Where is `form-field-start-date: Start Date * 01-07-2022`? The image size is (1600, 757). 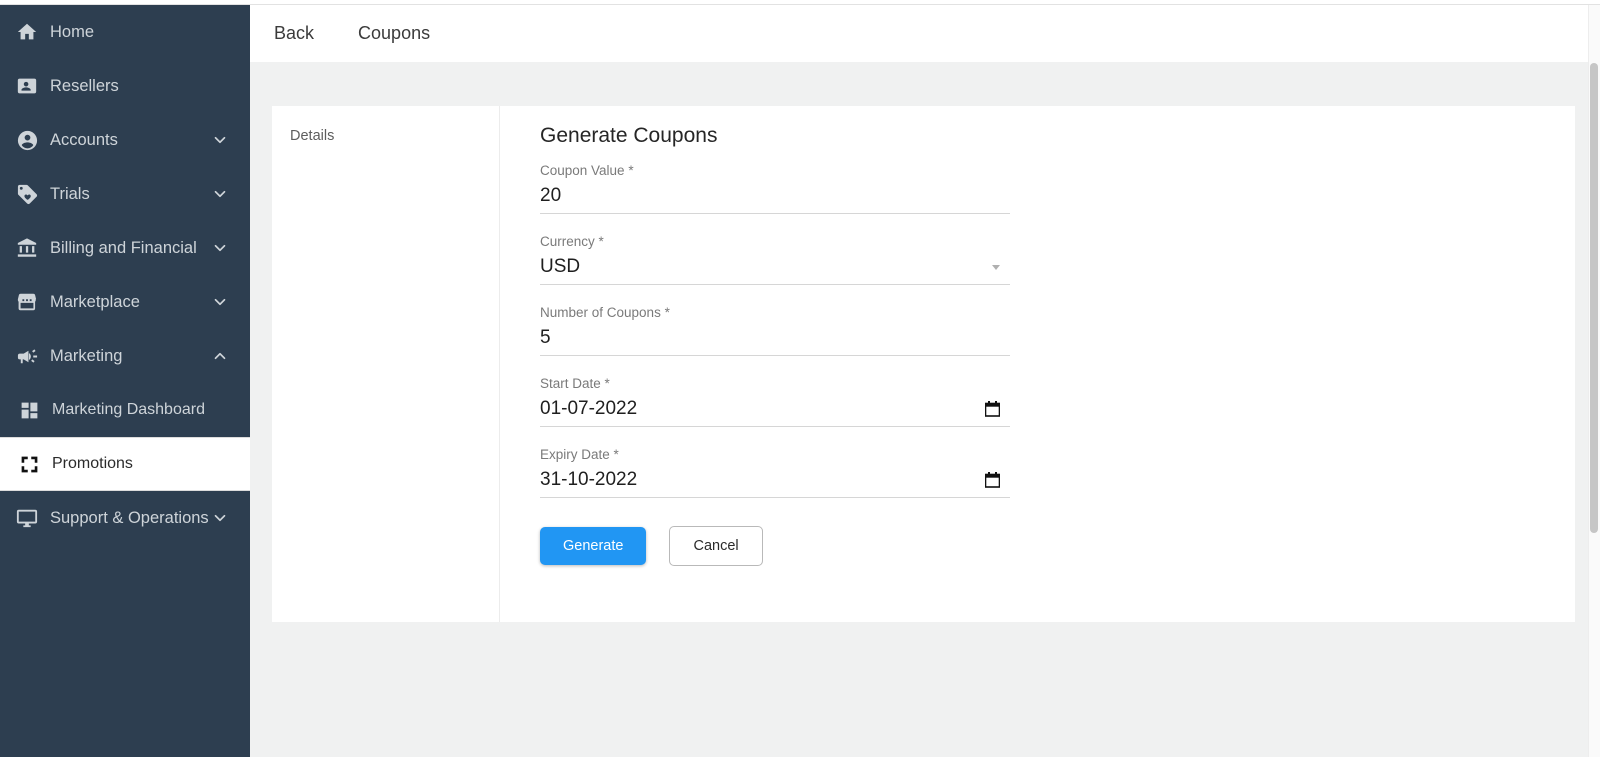 form-field-start-date: Start Date * 01-07-2022 is located at coordinates (775, 401).